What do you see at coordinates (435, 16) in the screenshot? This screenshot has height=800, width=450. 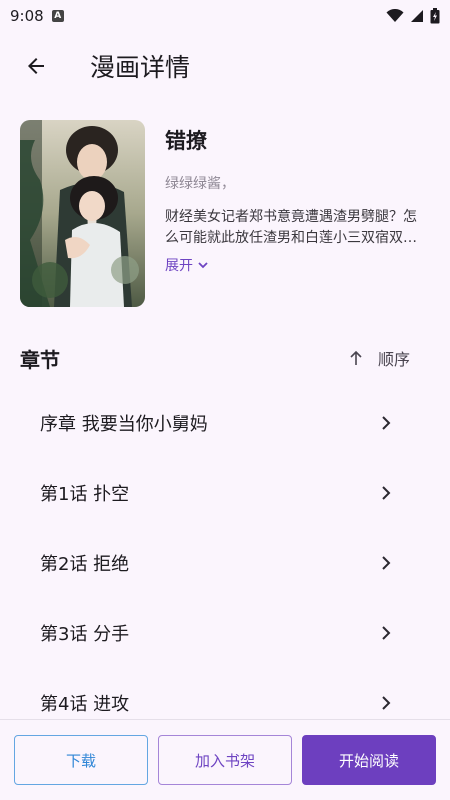 I see `battery-icon` at bounding box center [435, 16].